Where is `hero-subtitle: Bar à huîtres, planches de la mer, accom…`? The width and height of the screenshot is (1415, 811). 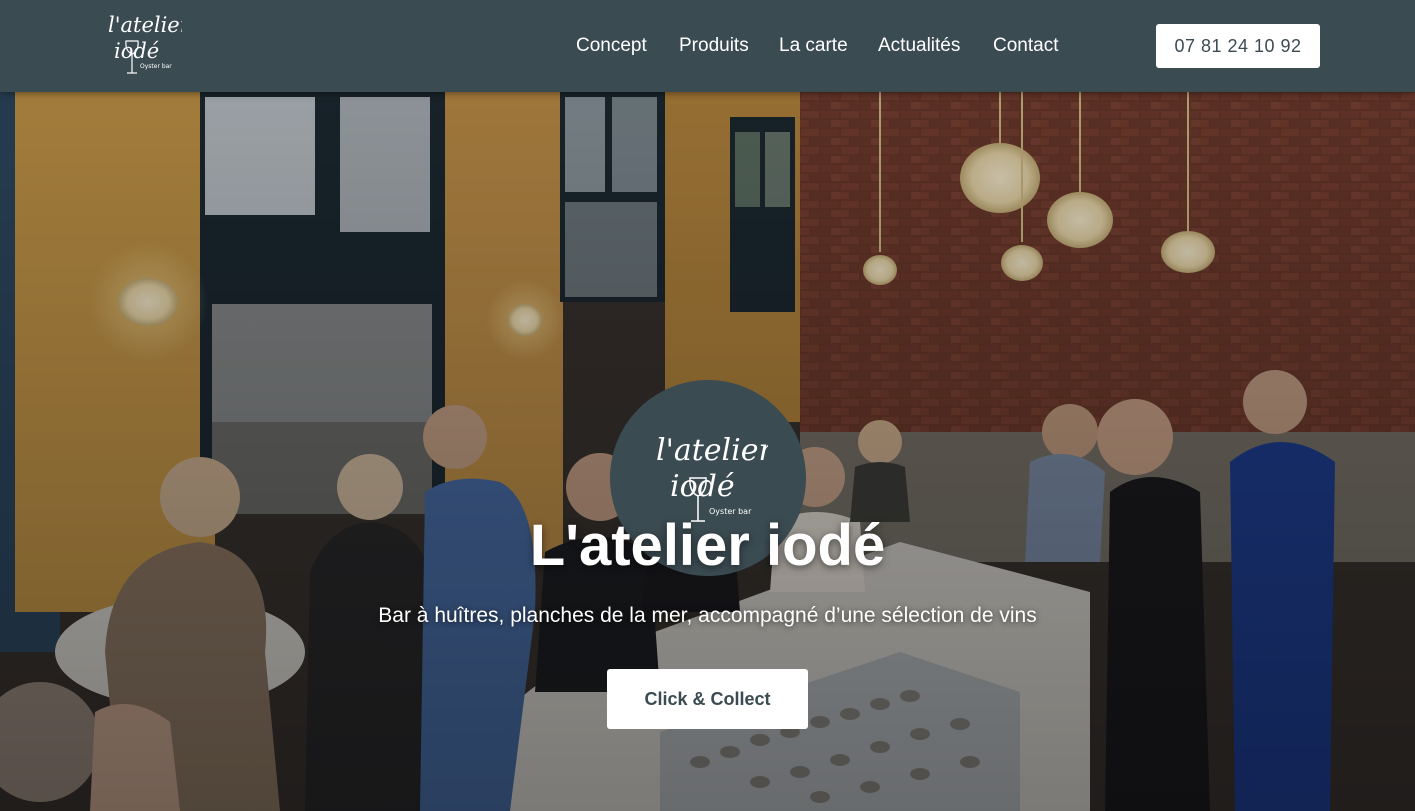 hero-subtitle: Bar à huîtres, planches de la mer, accom… is located at coordinates (707, 615).